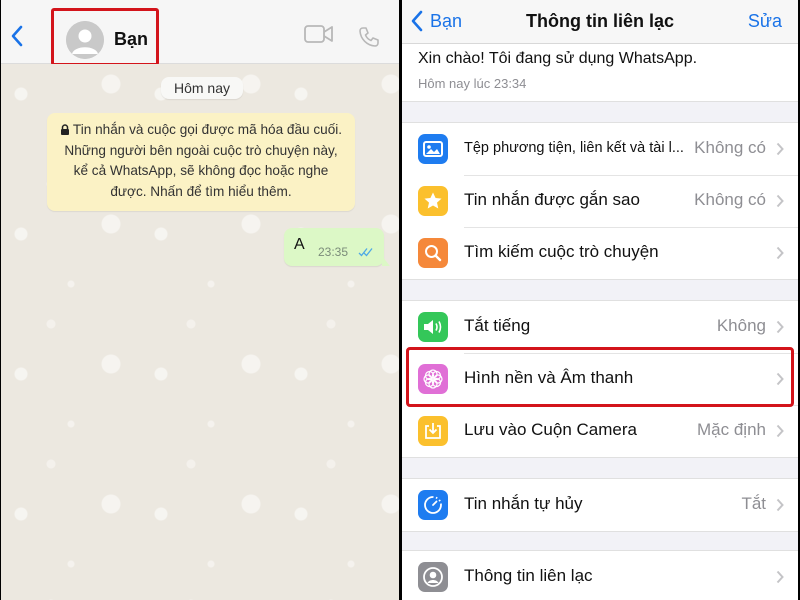 Image resolution: width=800 pixels, height=600 pixels. What do you see at coordinates (105, 37) in the screenshot?
I see `contact-header-button: Bạn` at bounding box center [105, 37].